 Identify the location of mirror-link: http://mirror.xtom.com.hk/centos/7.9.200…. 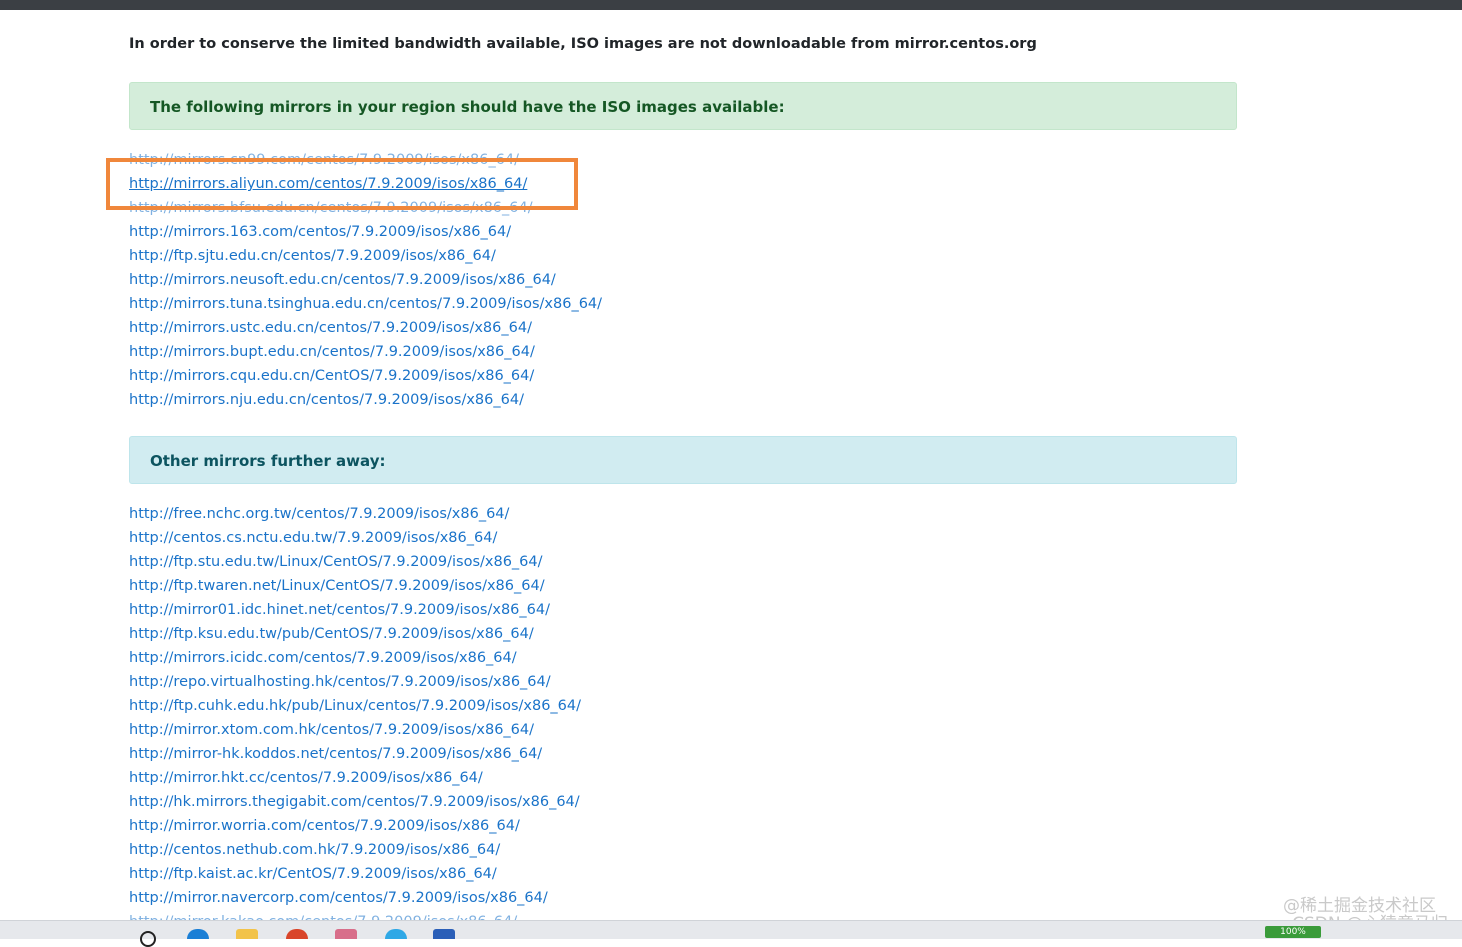
(331, 730).